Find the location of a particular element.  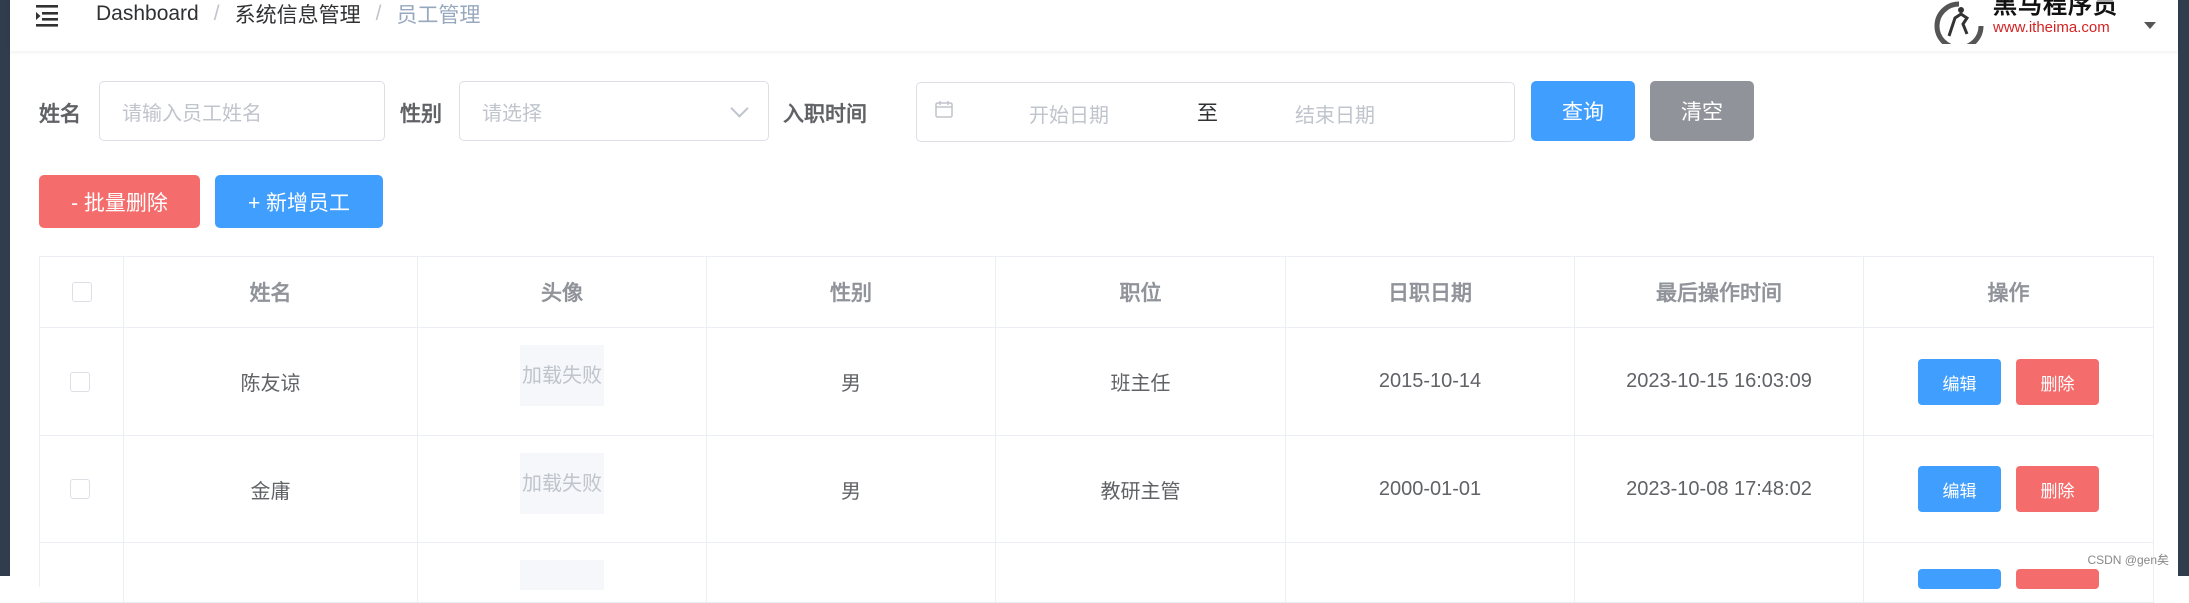

cell-name is located at coordinates (271, 573).